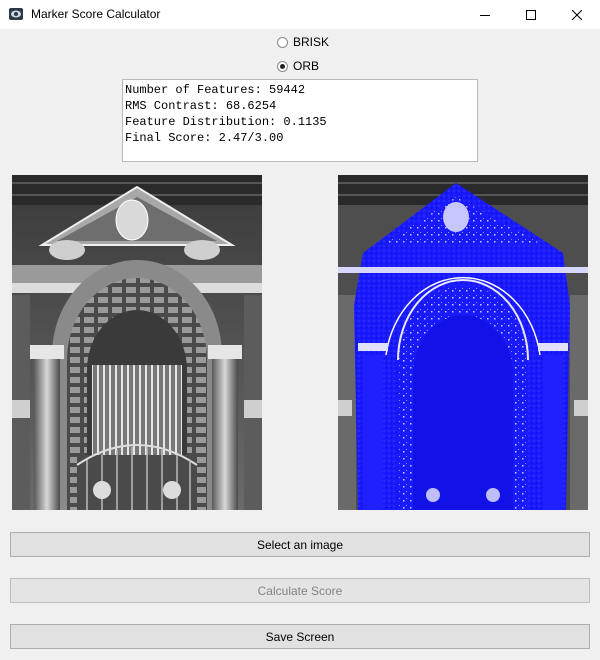  I want to click on result-line-final-score: Final Score: 2.47/3.00, so click(204, 138).